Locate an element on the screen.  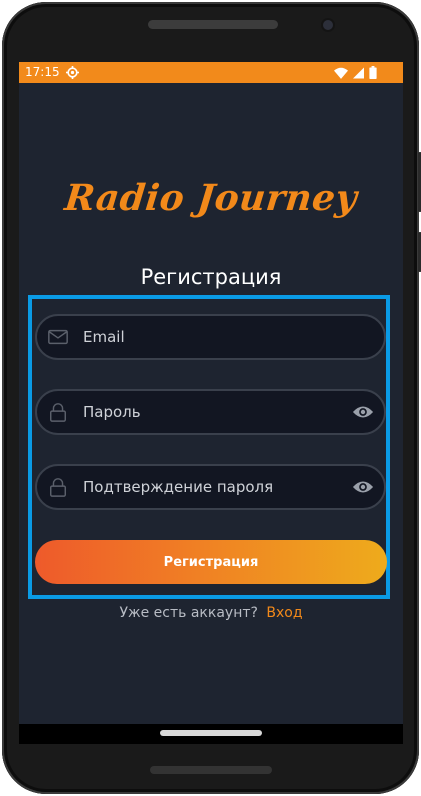
mail-icon is located at coordinates (58, 337).